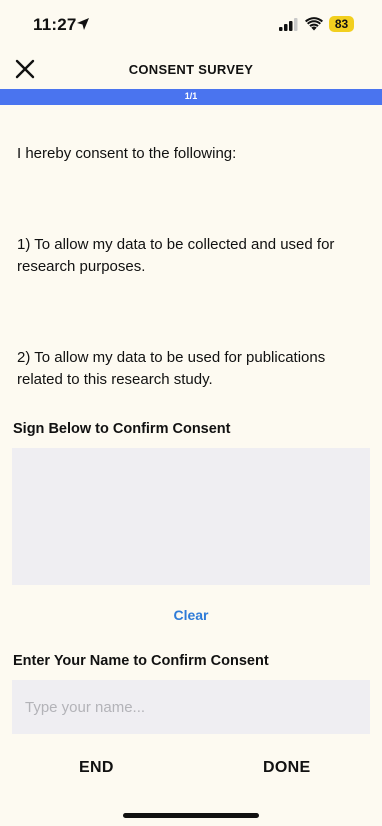 The height and width of the screenshot is (826, 382). What do you see at coordinates (55, 24) in the screenshot?
I see `status-time: 11:27` at bounding box center [55, 24].